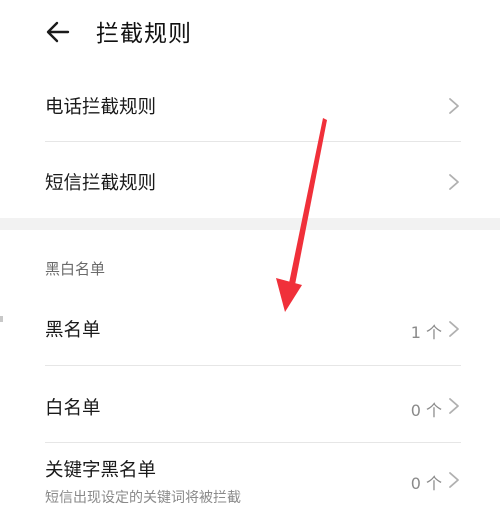 Image resolution: width=500 pixels, height=516 pixels. Describe the element at coordinates (250, 481) in the screenshot. I see `keyword-blacklist-item: 关键字黑名单 短信出现设定的关键词将被拦截 0 个` at that location.